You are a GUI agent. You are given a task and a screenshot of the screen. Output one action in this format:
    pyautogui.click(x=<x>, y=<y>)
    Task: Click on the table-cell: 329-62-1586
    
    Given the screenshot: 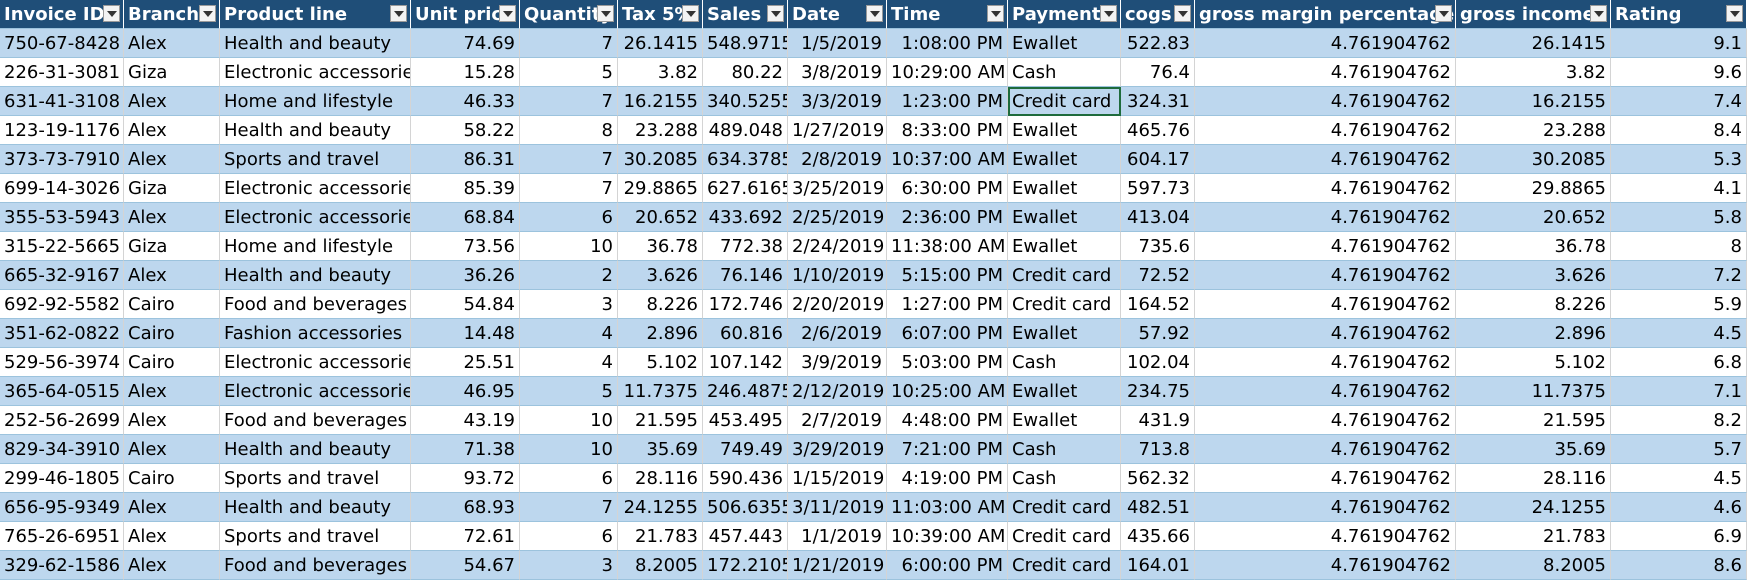 What is the action you would take?
    pyautogui.click(x=62, y=565)
    